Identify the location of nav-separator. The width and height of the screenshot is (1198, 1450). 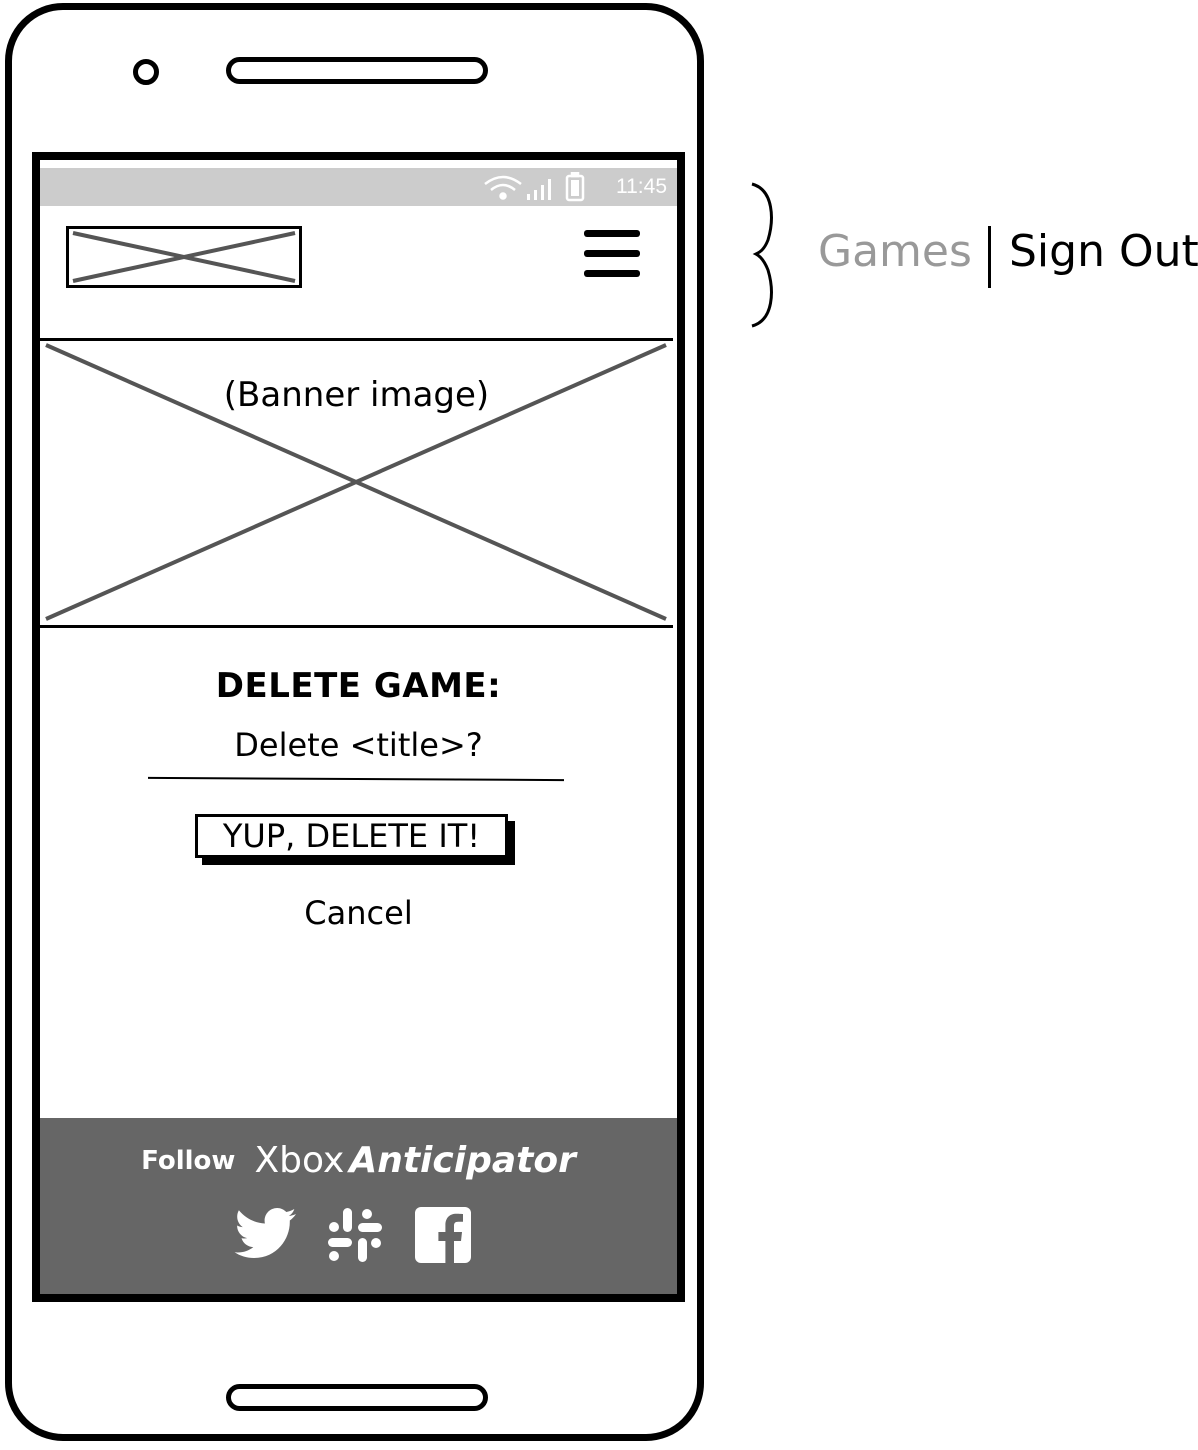
(989, 257).